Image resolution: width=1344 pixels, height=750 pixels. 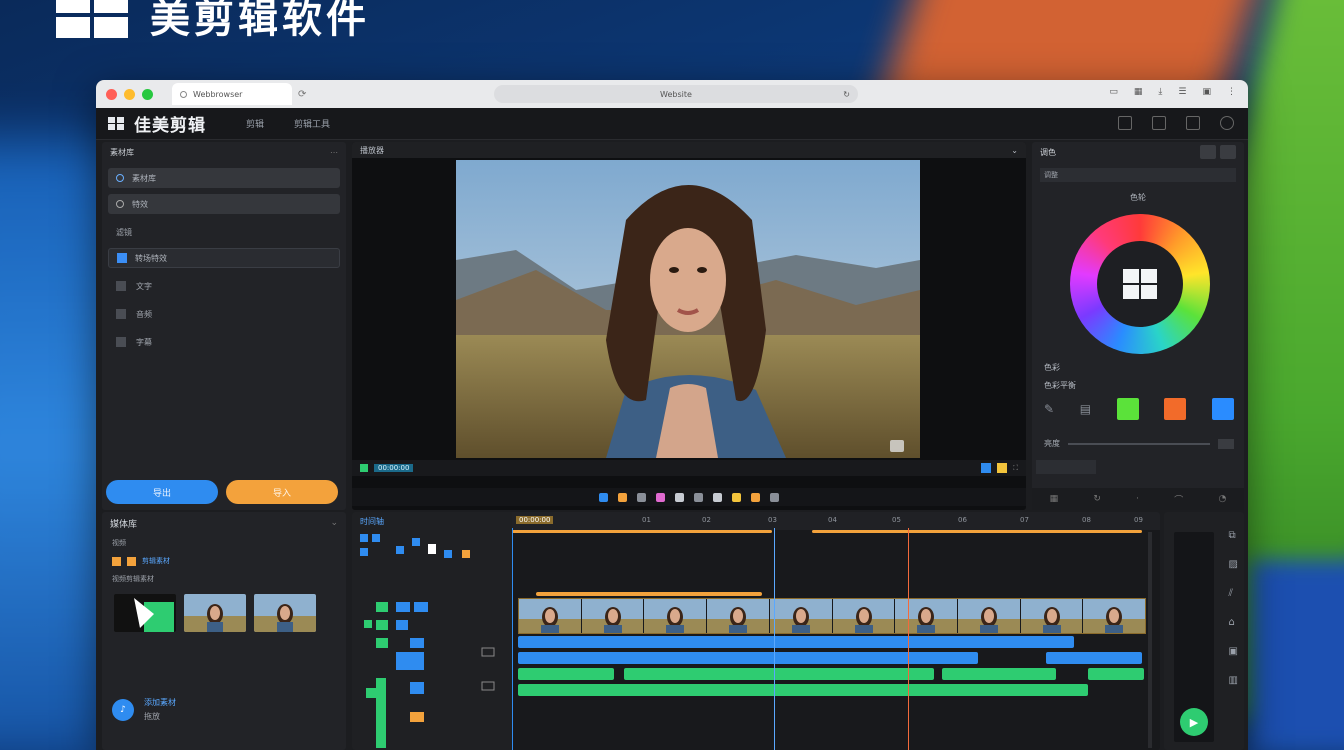 I want to click on play-button: ▶, so click(x=1194, y=722).